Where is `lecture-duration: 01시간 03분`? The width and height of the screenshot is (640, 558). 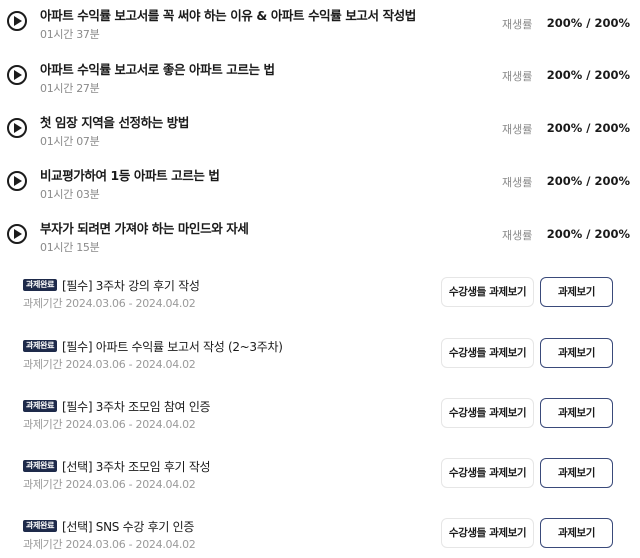
lecture-duration: 01시간 03분 is located at coordinates (70, 194).